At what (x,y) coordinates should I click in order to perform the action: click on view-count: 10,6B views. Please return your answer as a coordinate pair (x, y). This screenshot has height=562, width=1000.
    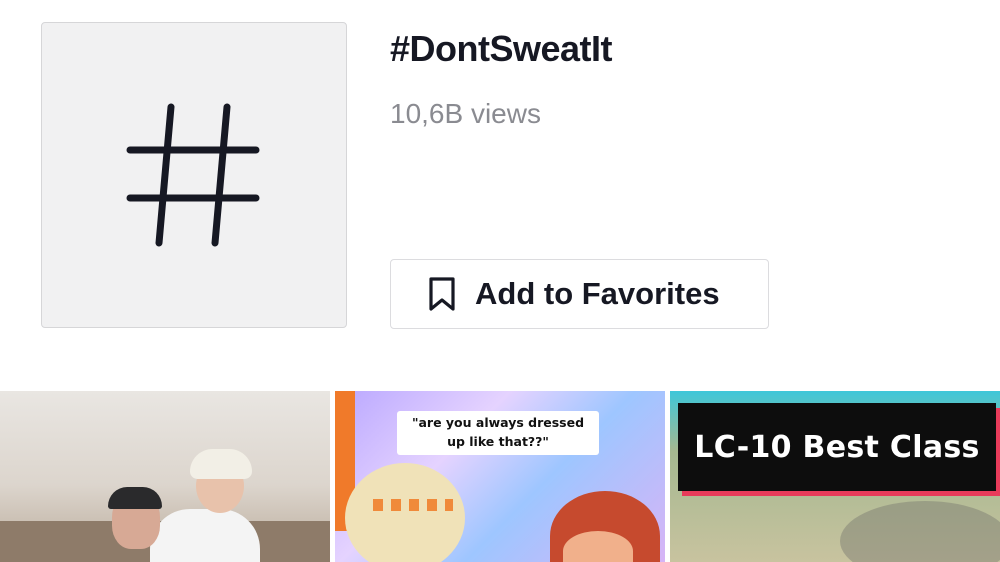
    Looking at the image, I should click on (465, 113).